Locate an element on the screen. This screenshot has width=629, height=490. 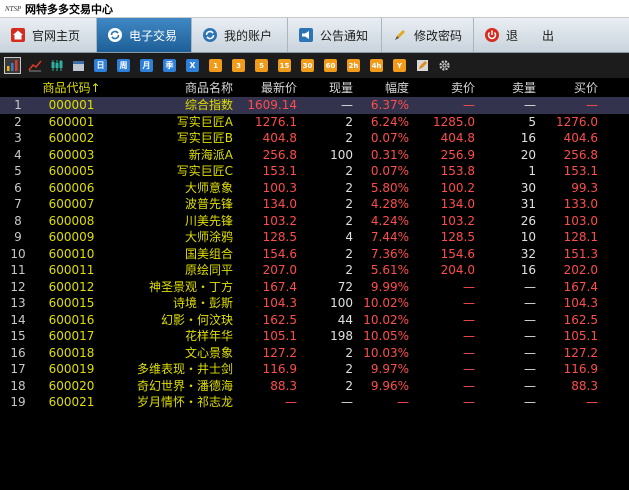
cell-index: 5 is located at coordinates (18, 171).